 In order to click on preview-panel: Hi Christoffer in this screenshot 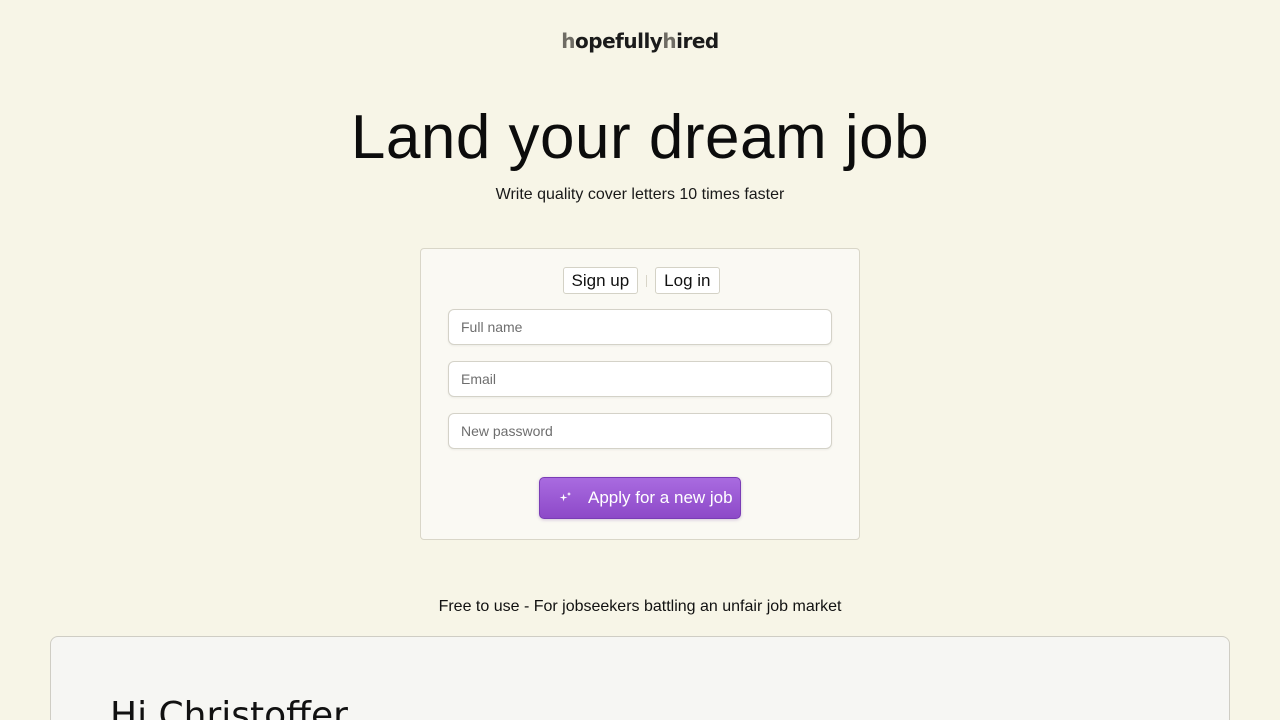, I will do `click(640, 678)`.